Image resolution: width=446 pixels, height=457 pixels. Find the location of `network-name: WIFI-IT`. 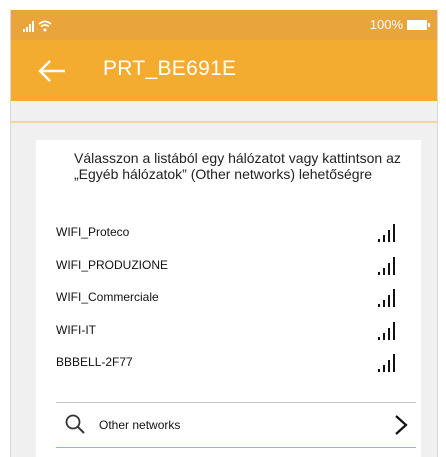

network-name: WIFI-IT is located at coordinates (76, 329).